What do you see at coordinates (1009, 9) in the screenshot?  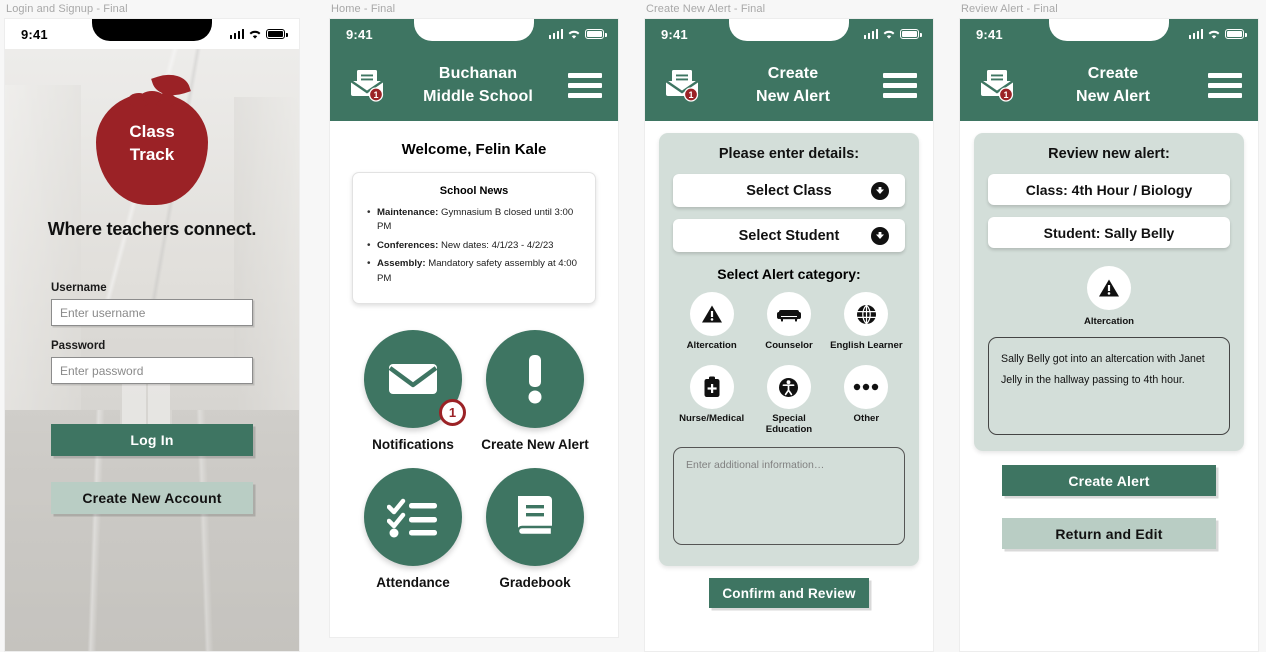 I see `frame-title-review-alert: Review Alert - Final` at bounding box center [1009, 9].